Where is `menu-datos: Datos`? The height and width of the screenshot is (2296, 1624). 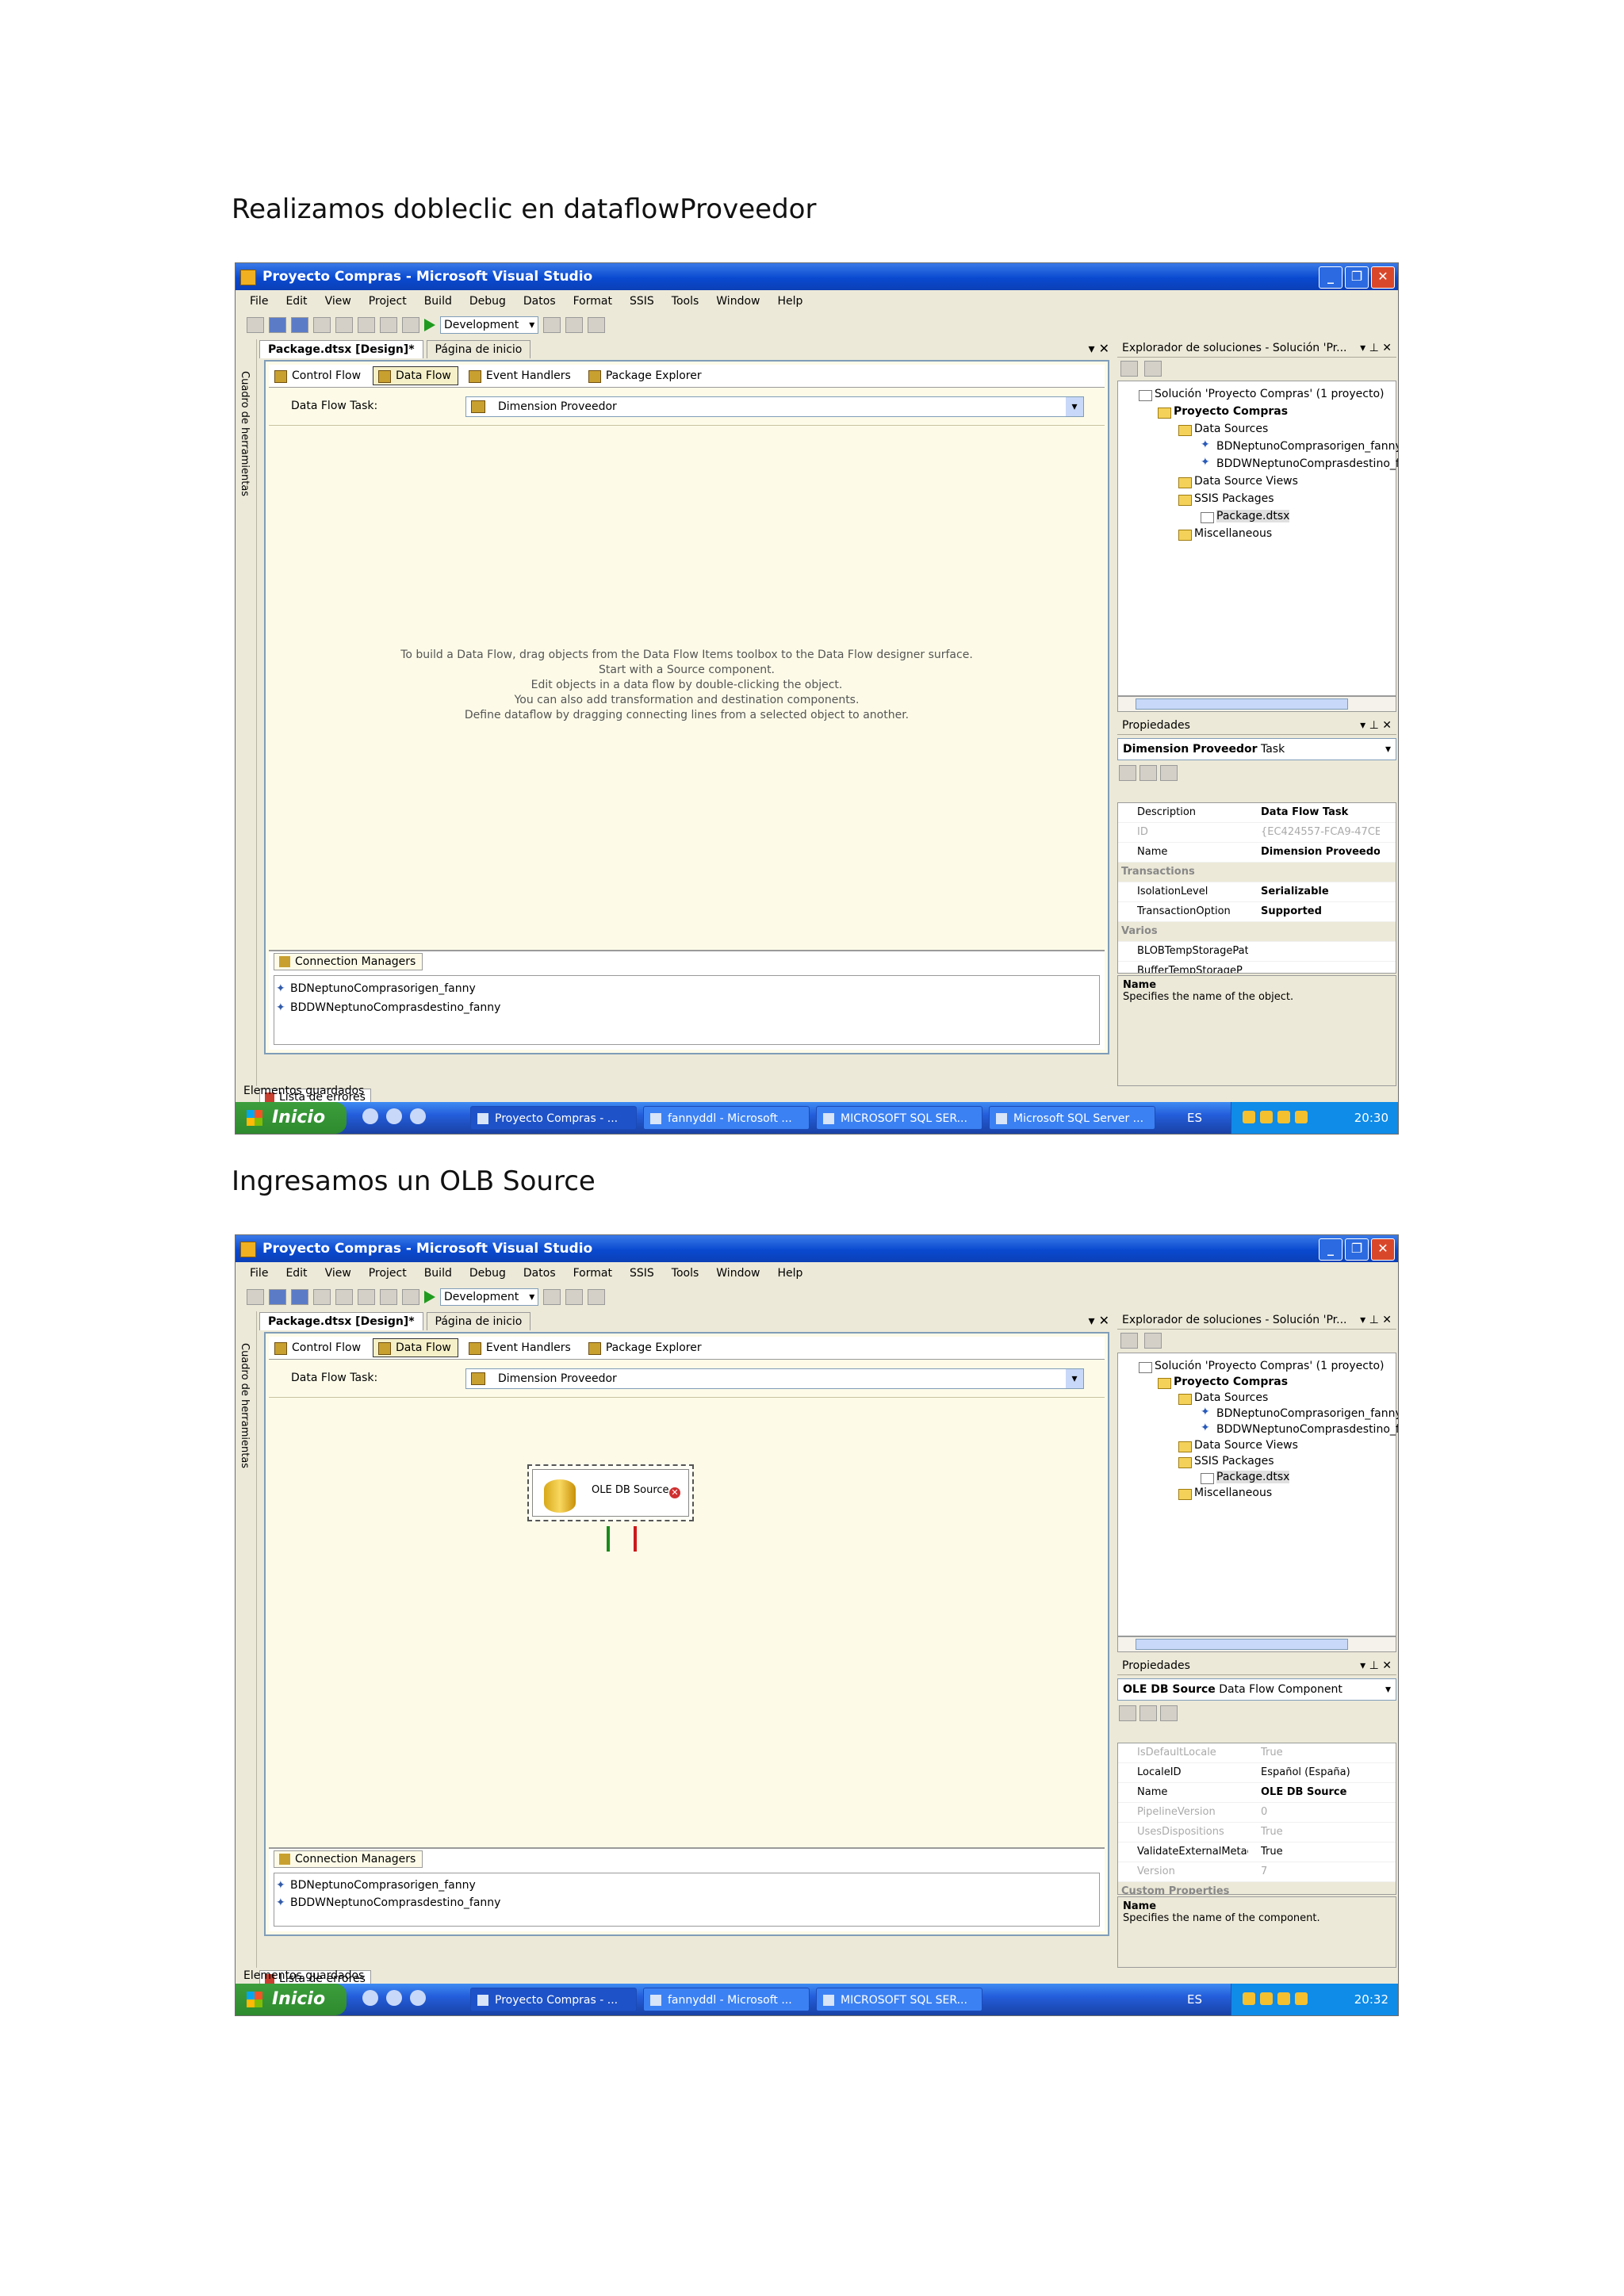 menu-datos: Datos is located at coordinates (539, 301).